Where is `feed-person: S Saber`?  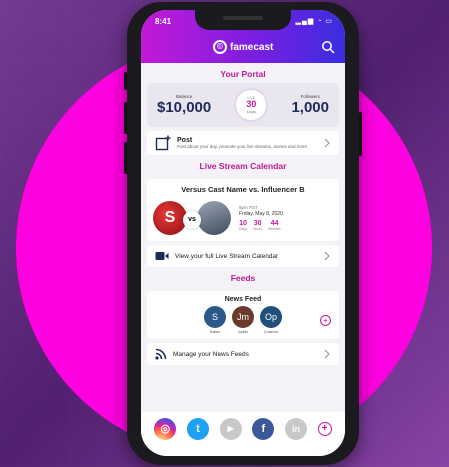 feed-person: S Saber is located at coordinates (215, 320).